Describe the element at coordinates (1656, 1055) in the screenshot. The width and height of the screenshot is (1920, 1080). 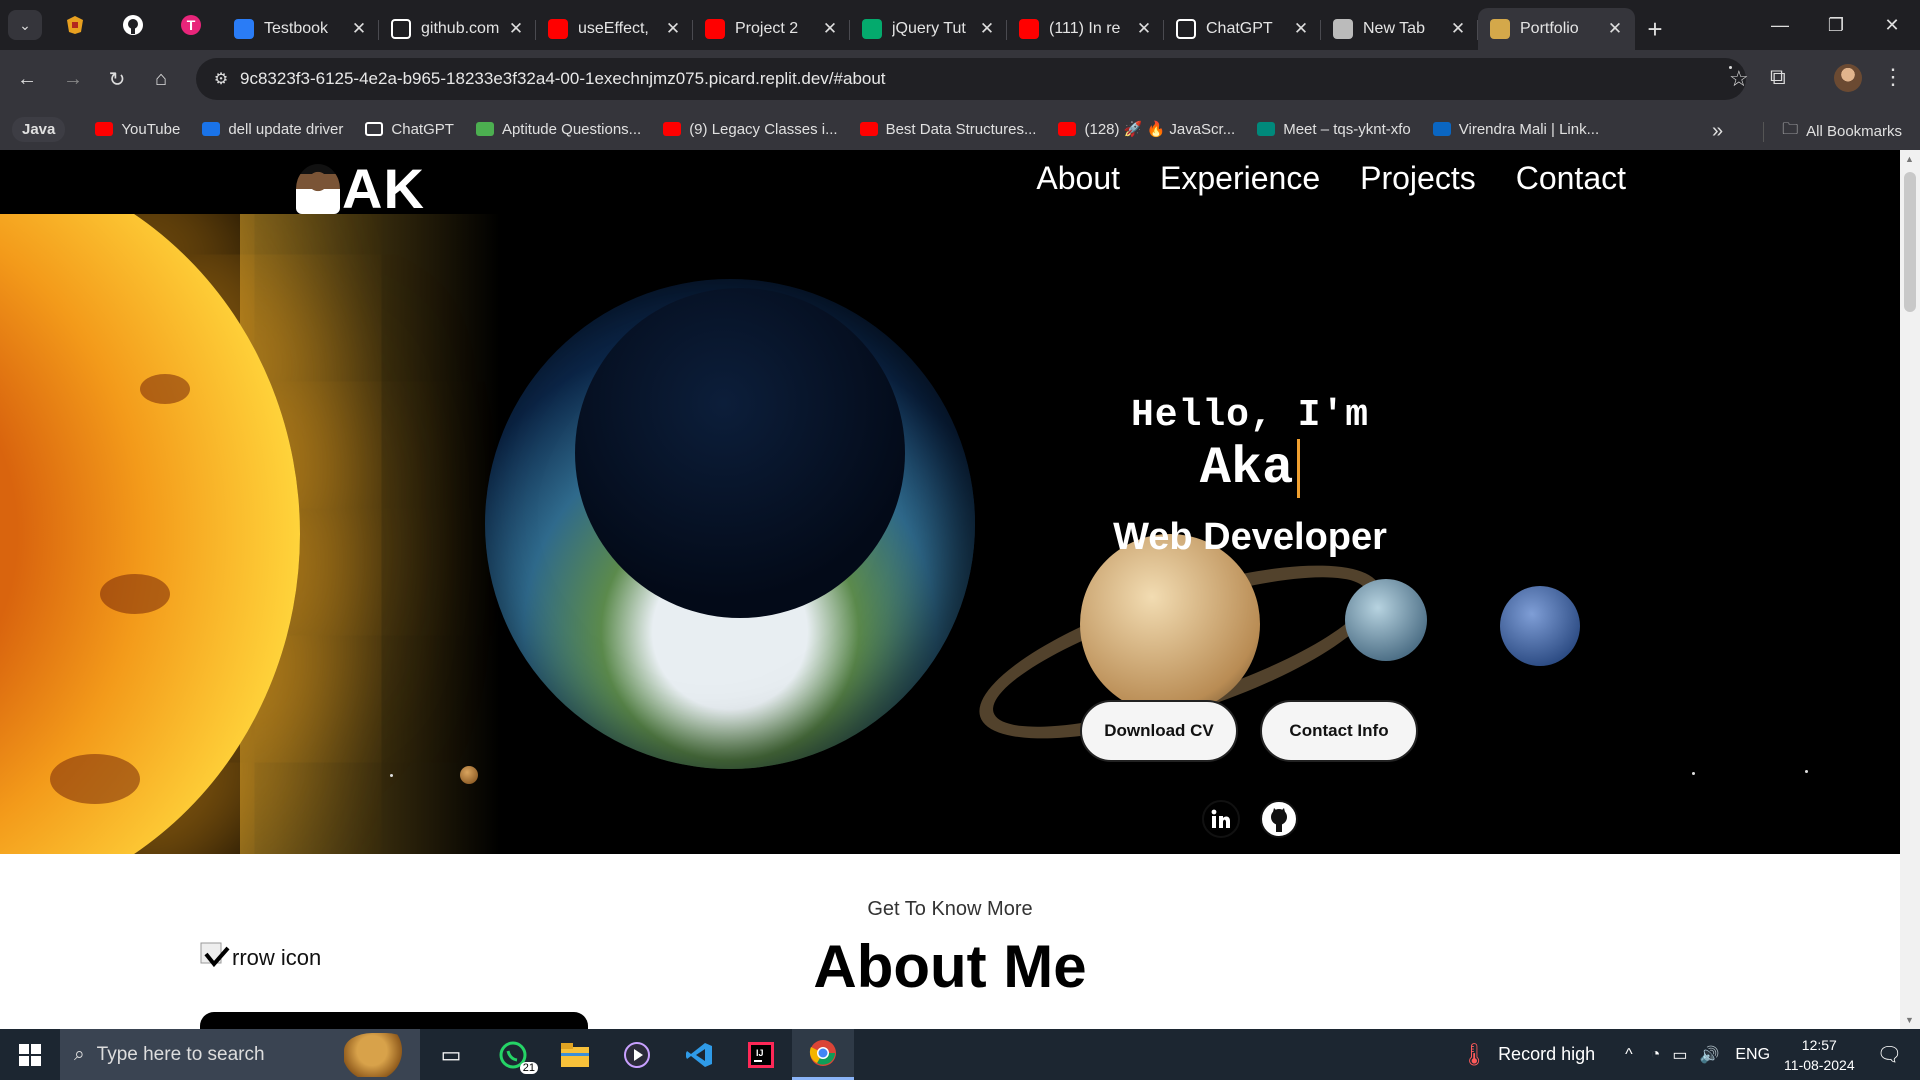
I see `network-icon: ◔` at that location.